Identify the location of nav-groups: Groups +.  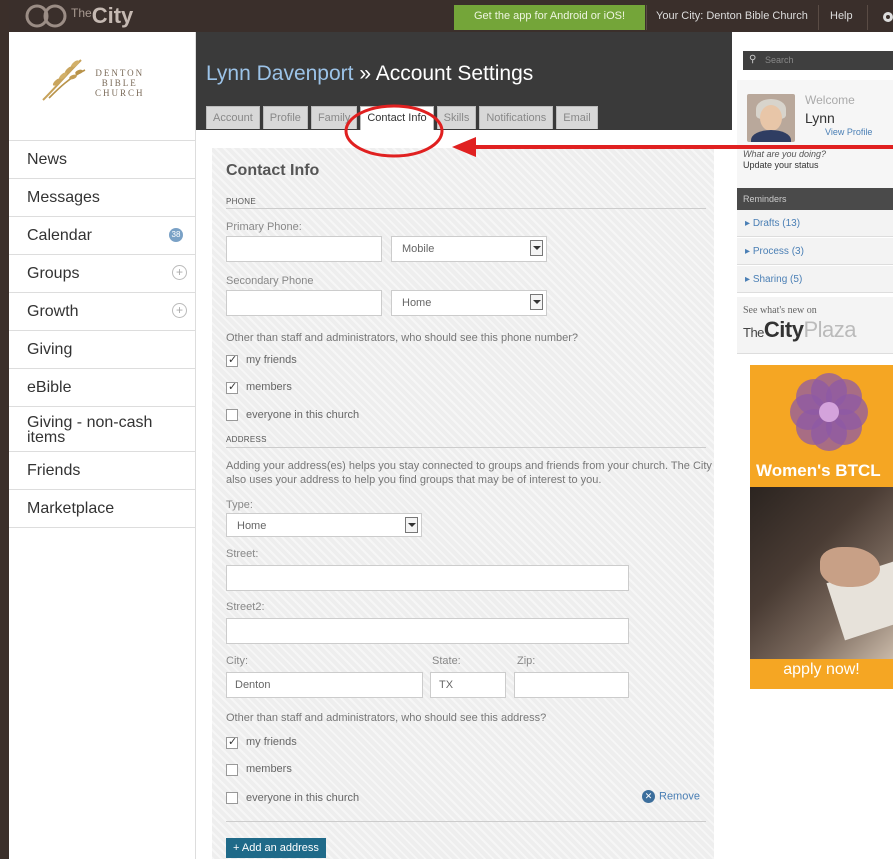
(102, 274).